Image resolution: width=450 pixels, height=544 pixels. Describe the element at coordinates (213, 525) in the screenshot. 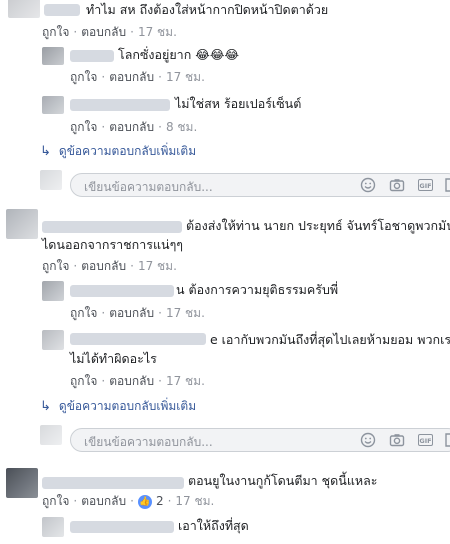

I see `reply-text: เอาให้ถึงที่สุด` at that location.